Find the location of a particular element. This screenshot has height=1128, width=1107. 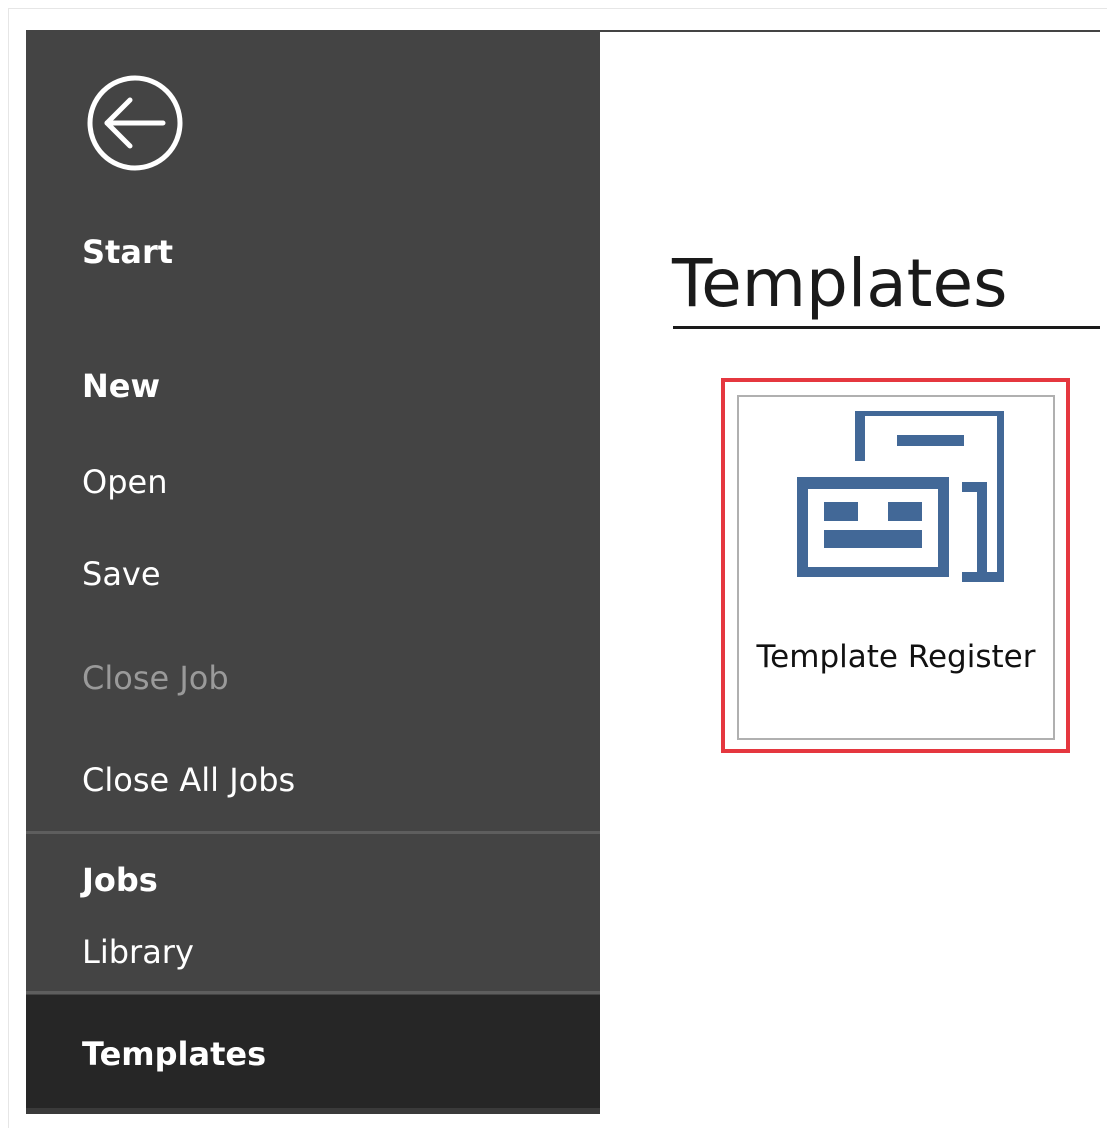

menu-item-close-all-jobs: Close All Jobs is located at coordinates (188, 780).